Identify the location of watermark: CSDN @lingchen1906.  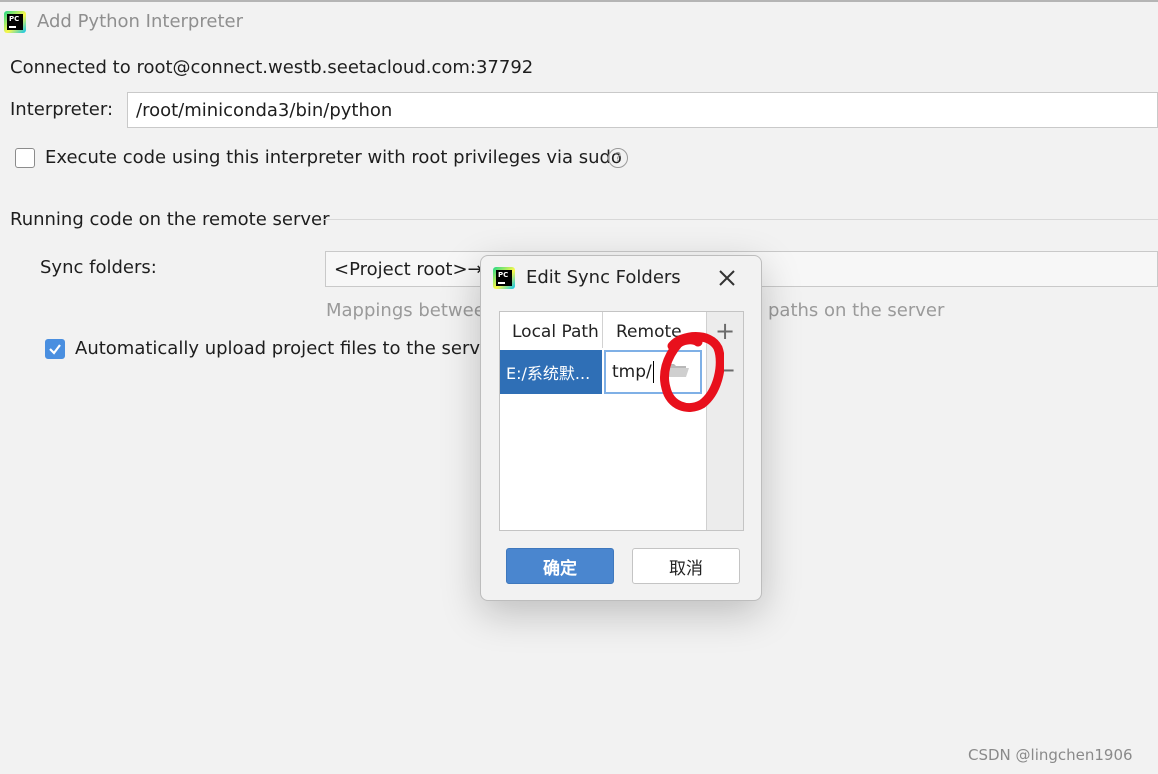
(1050, 755).